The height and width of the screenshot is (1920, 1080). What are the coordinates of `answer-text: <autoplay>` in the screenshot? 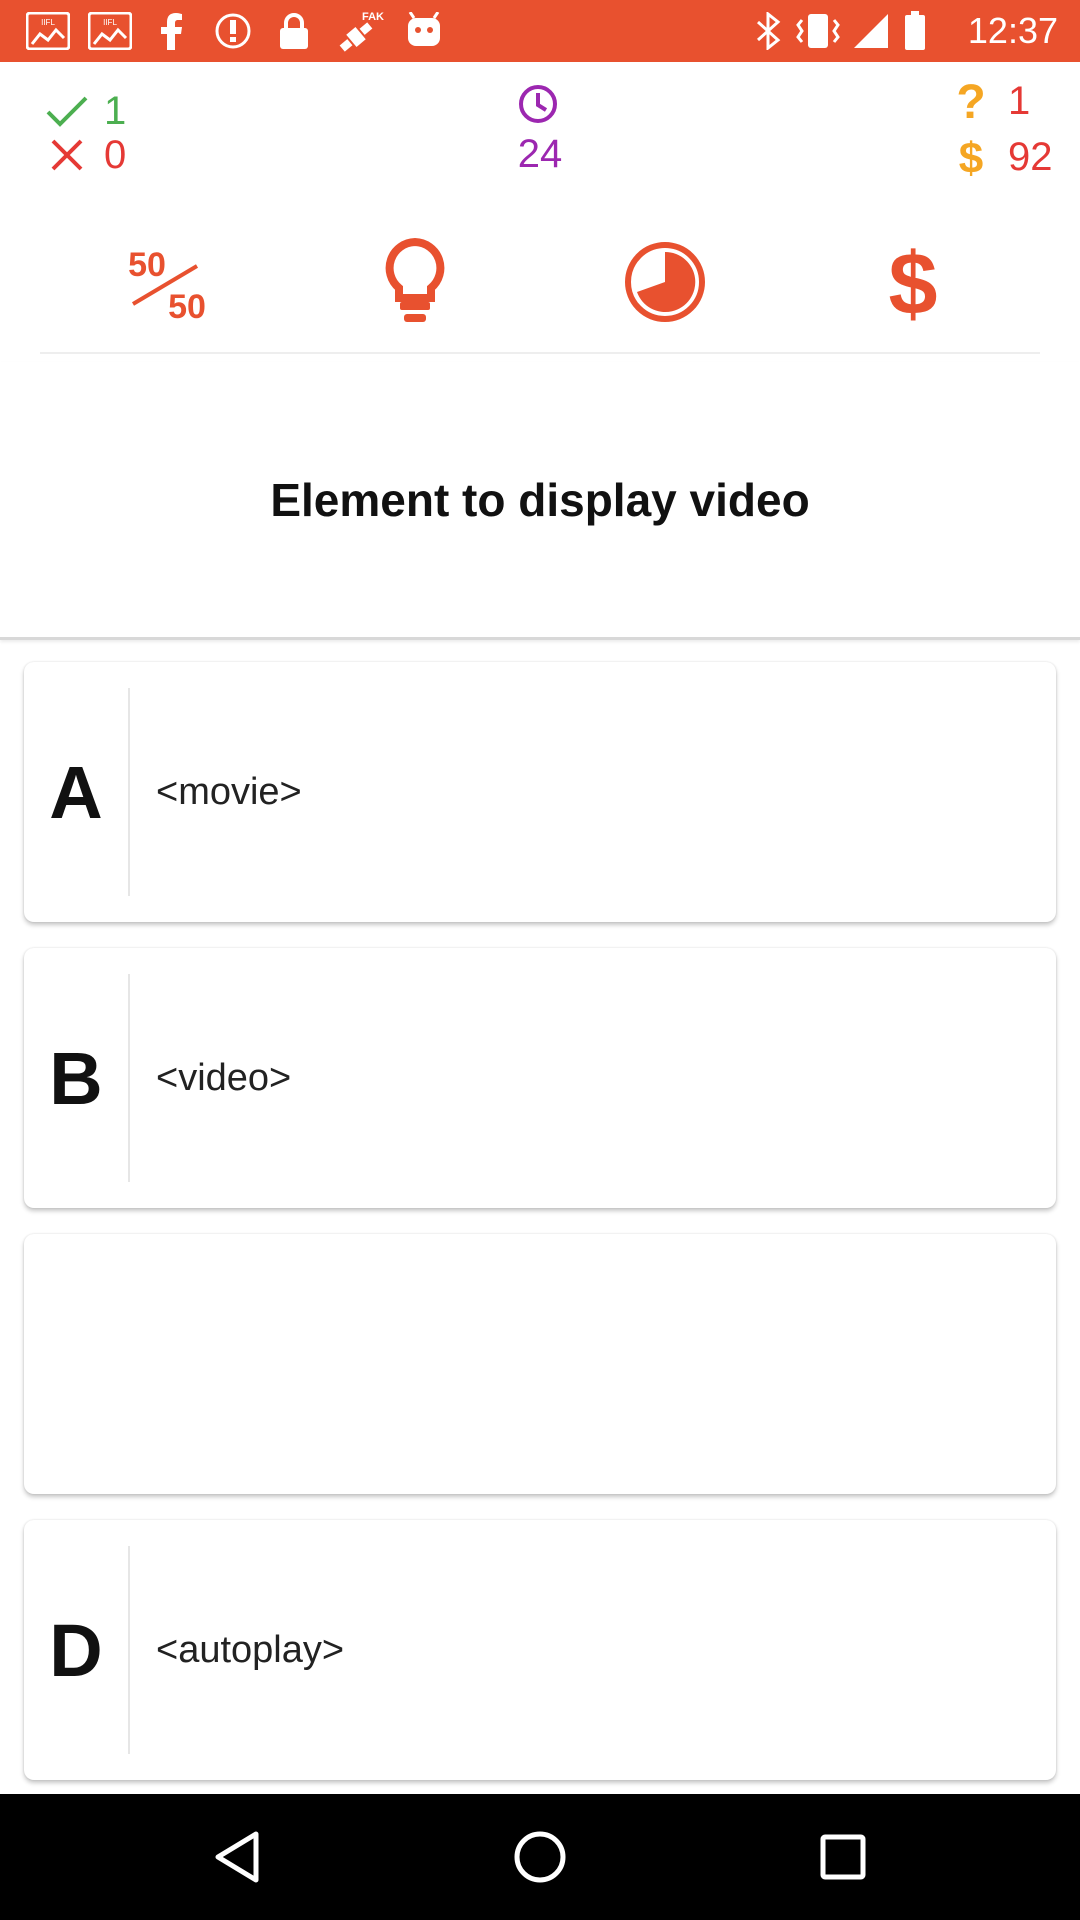 It's located at (250, 1649).